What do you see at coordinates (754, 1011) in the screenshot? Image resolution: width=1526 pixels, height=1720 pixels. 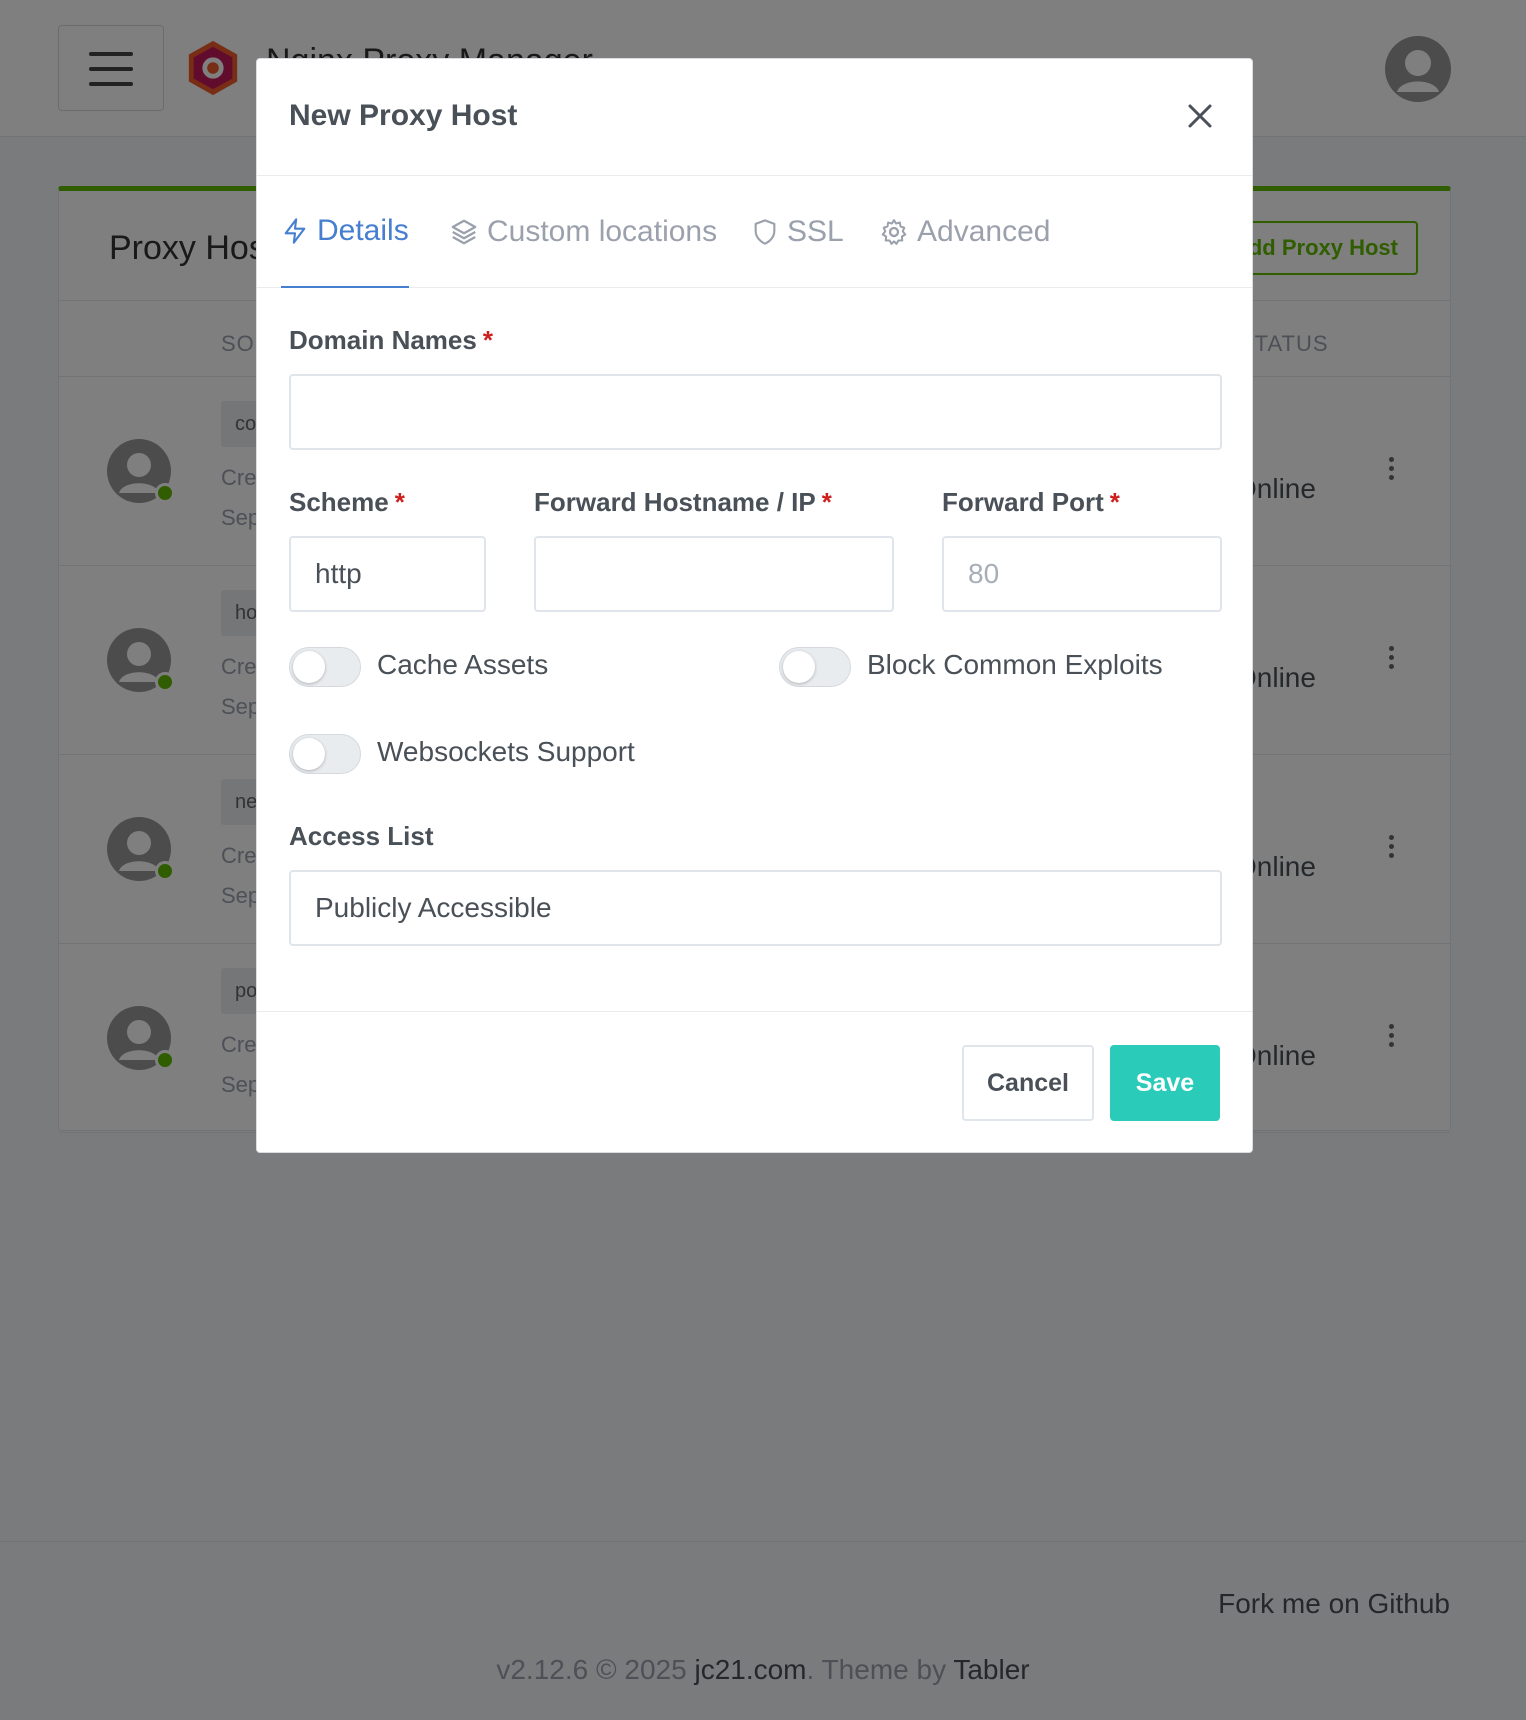 I see `modal-footer-divider` at bounding box center [754, 1011].